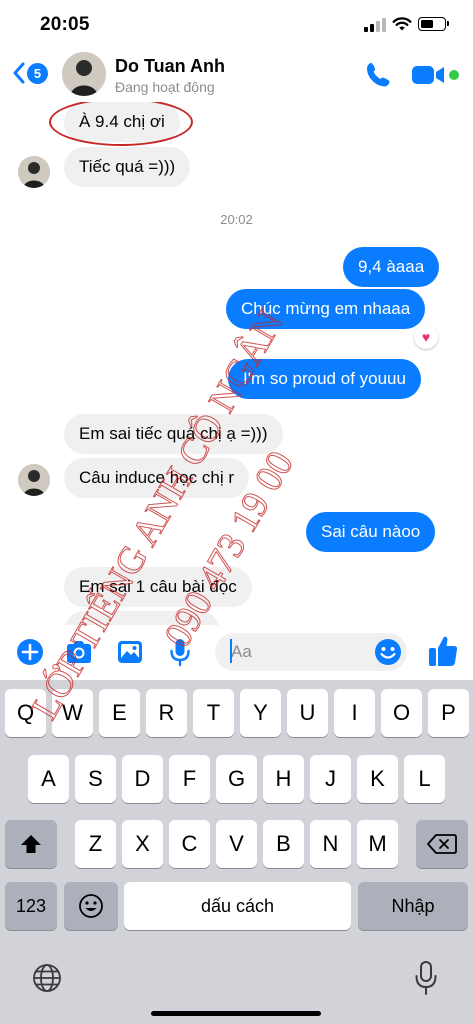  Describe the element at coordinates (130, 652) in the screenshot. I see `gallery-icon` at that location.